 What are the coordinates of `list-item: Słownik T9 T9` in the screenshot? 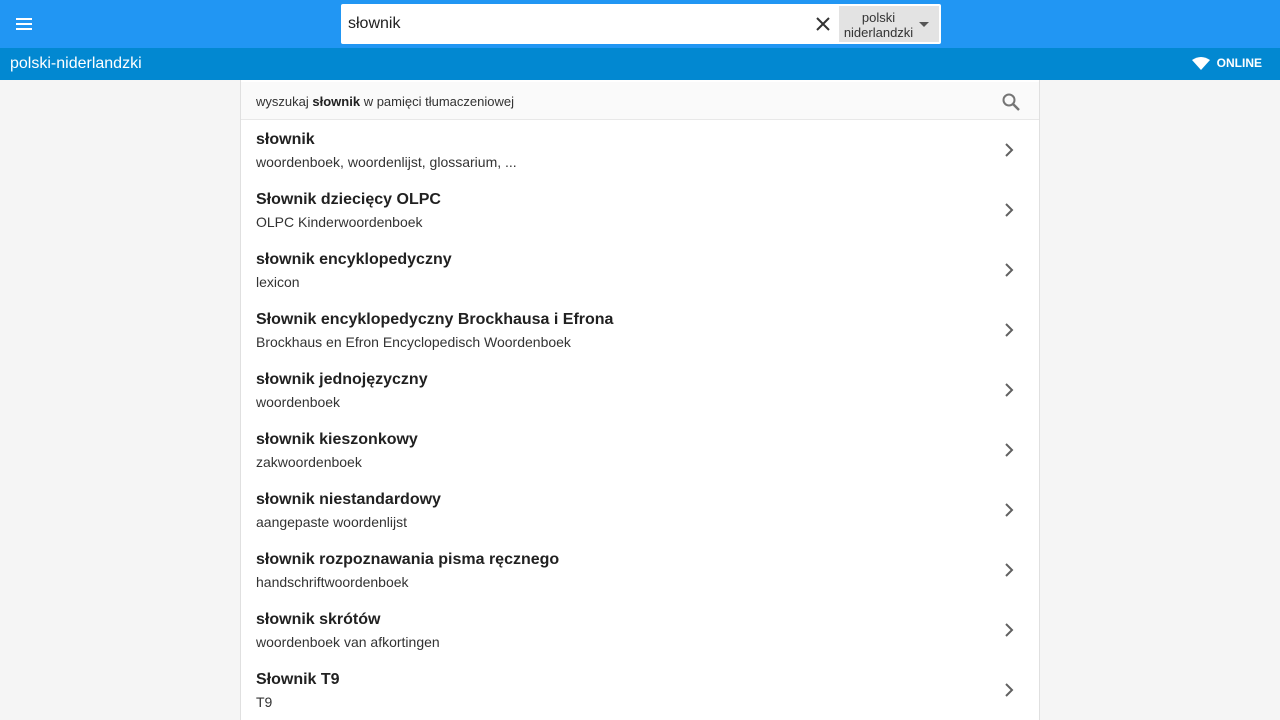 It's located at (640, 690).